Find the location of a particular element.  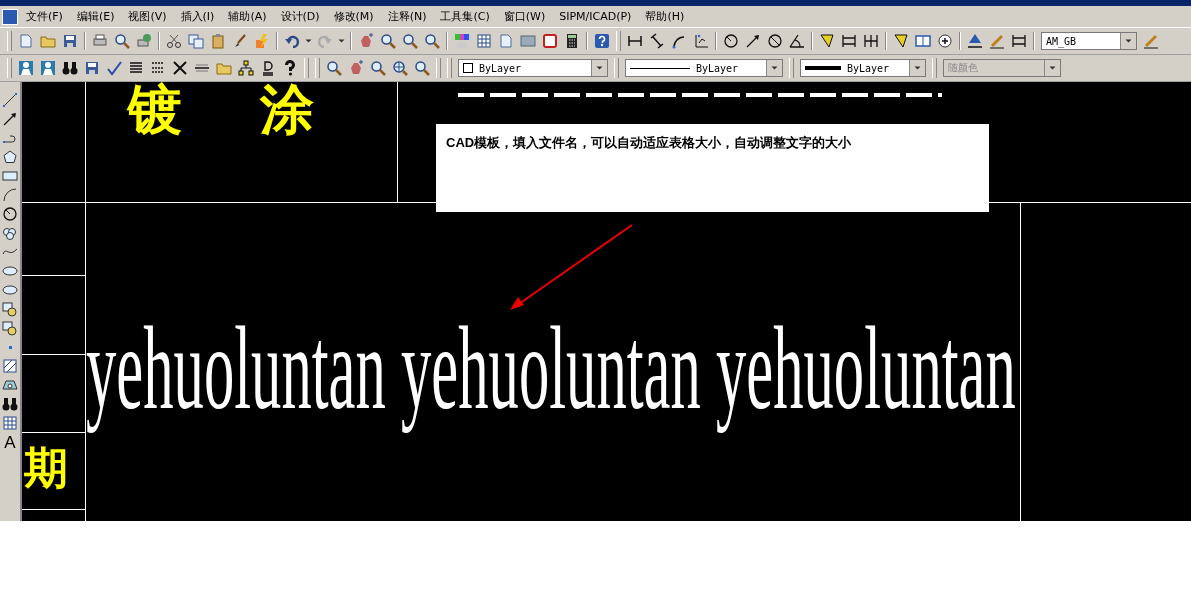

style-dropdown: AM_GB is located at coordinates (1089, 41).